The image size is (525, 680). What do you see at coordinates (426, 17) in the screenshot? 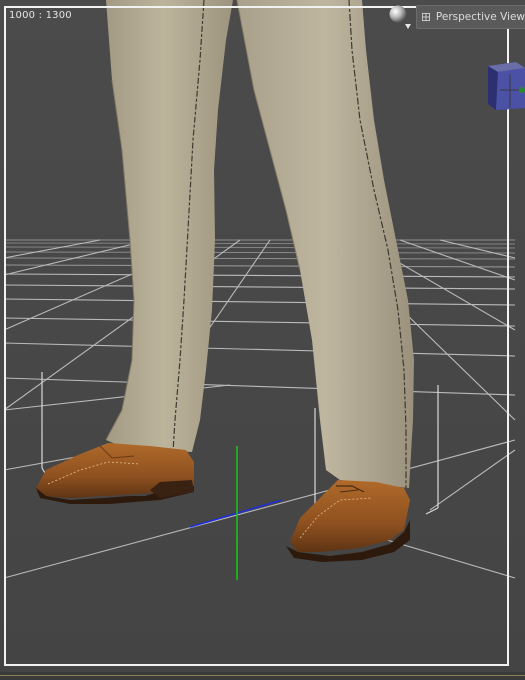
I see `grid-view-icon` at bounding box center [426, 17].